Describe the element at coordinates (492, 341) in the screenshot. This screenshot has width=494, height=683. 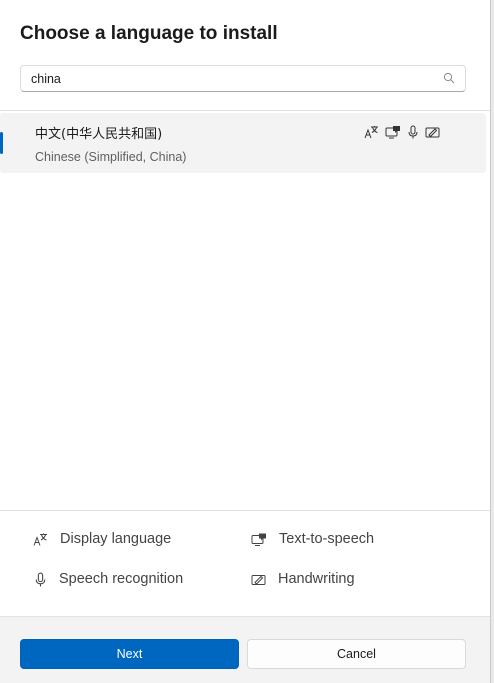
I see `window-edge` at that location.